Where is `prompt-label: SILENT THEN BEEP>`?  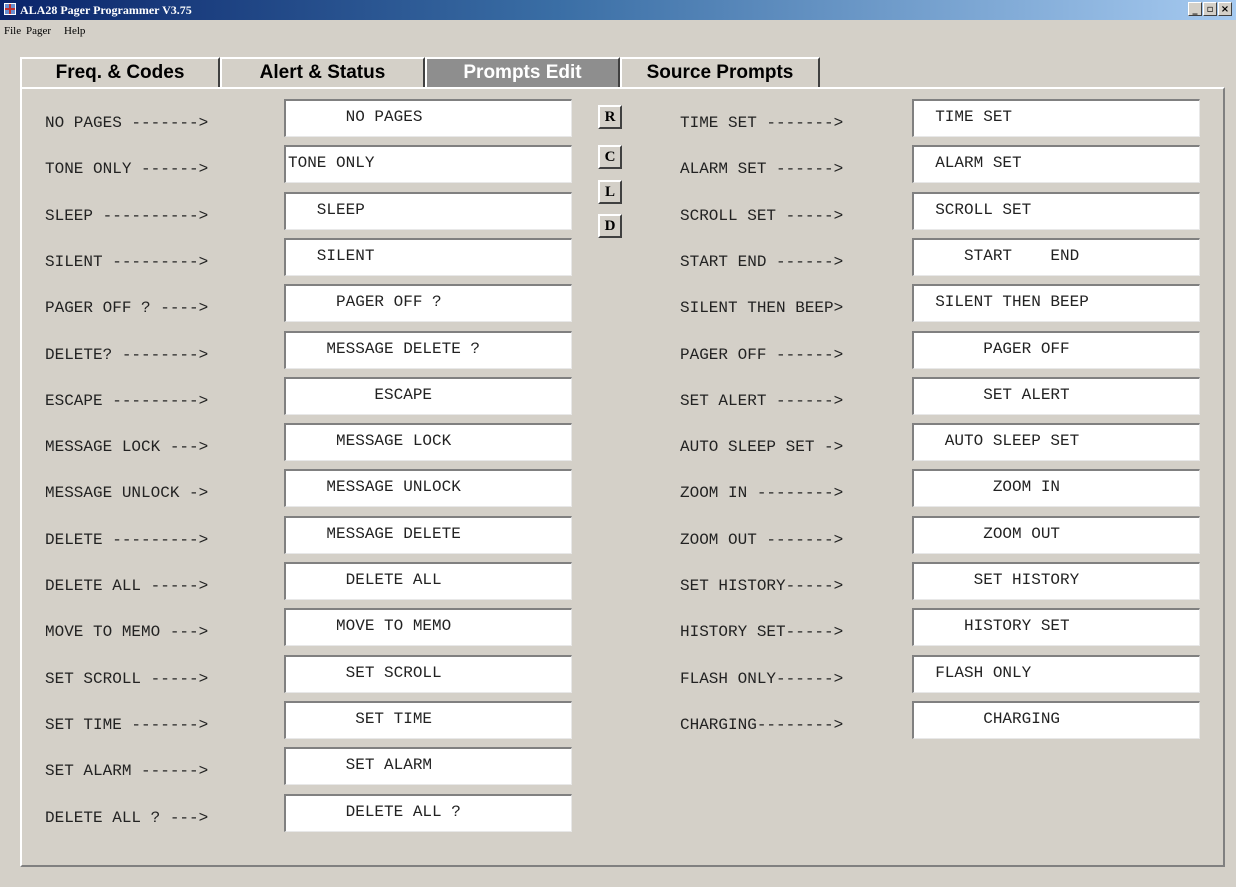 prompt-label: SILENT THEN BEEP> is located at coordinates (762, 308).